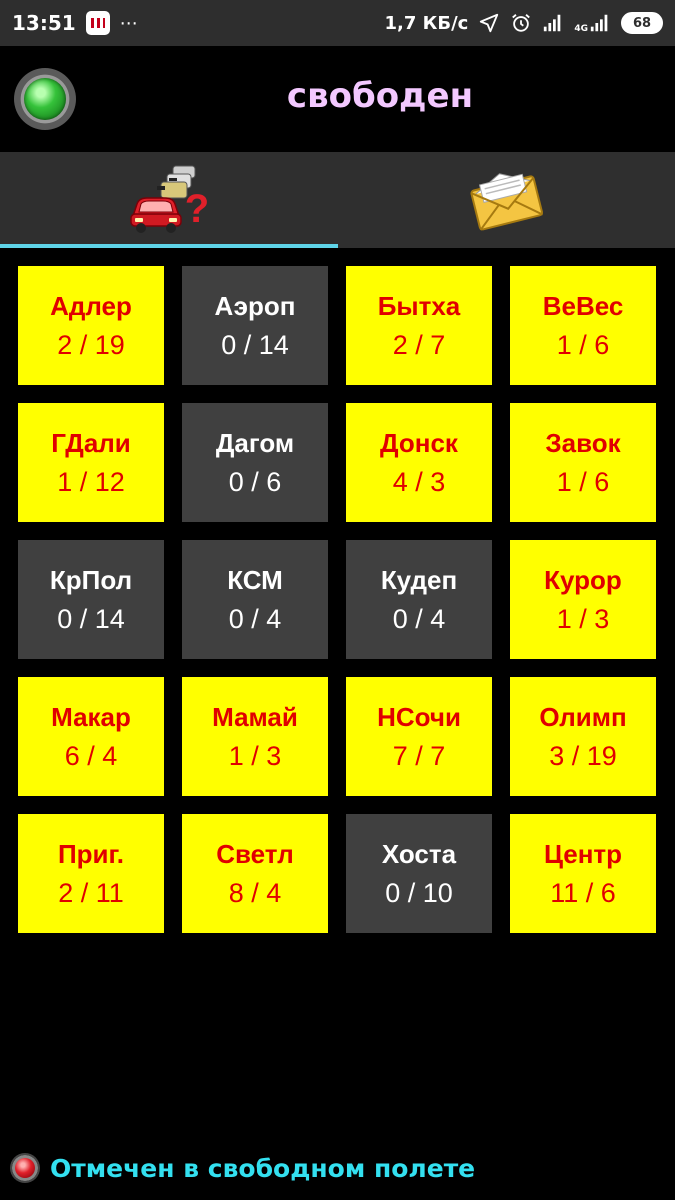 The height and width of the screenshot is (1200, 675). I want to click on taxi-queue-icon: ?, so click(169, 199).